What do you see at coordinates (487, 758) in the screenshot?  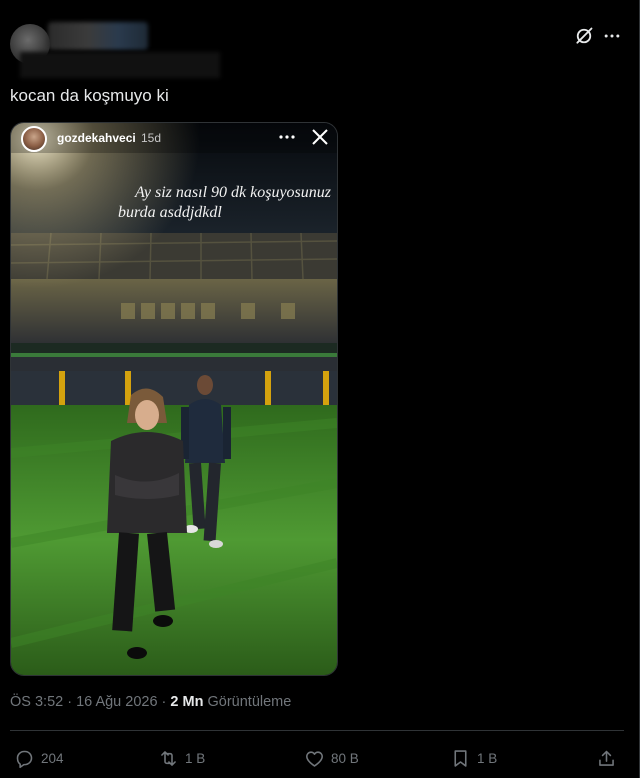 I see `bookmark-count: 1 B` at bounding box center [487, 758].